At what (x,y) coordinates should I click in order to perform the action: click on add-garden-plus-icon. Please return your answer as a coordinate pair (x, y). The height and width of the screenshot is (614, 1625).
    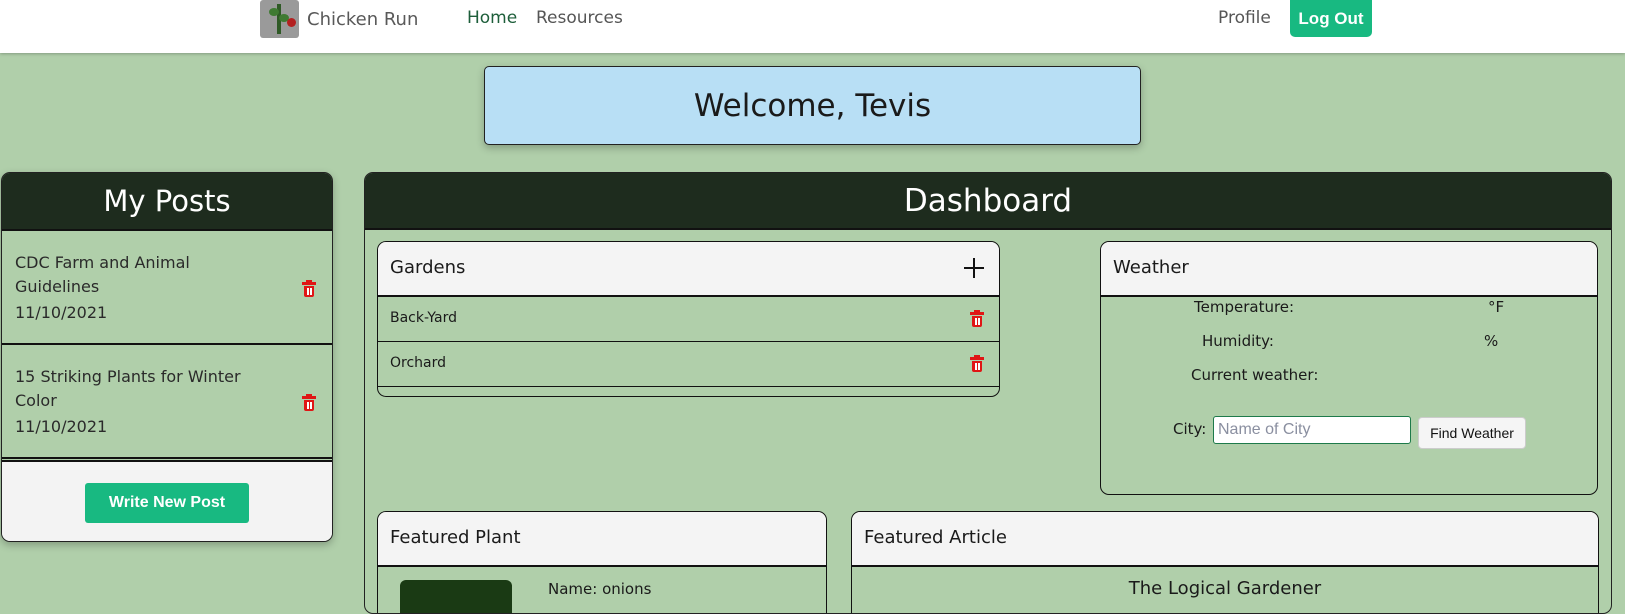
    Looking at the image, I should click on (974, 268).